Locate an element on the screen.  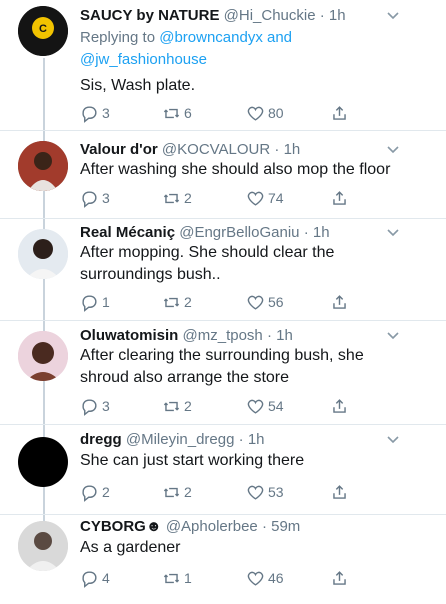
tweet-text-line: shroud also arrange the store is located at coordinates (185, 377).